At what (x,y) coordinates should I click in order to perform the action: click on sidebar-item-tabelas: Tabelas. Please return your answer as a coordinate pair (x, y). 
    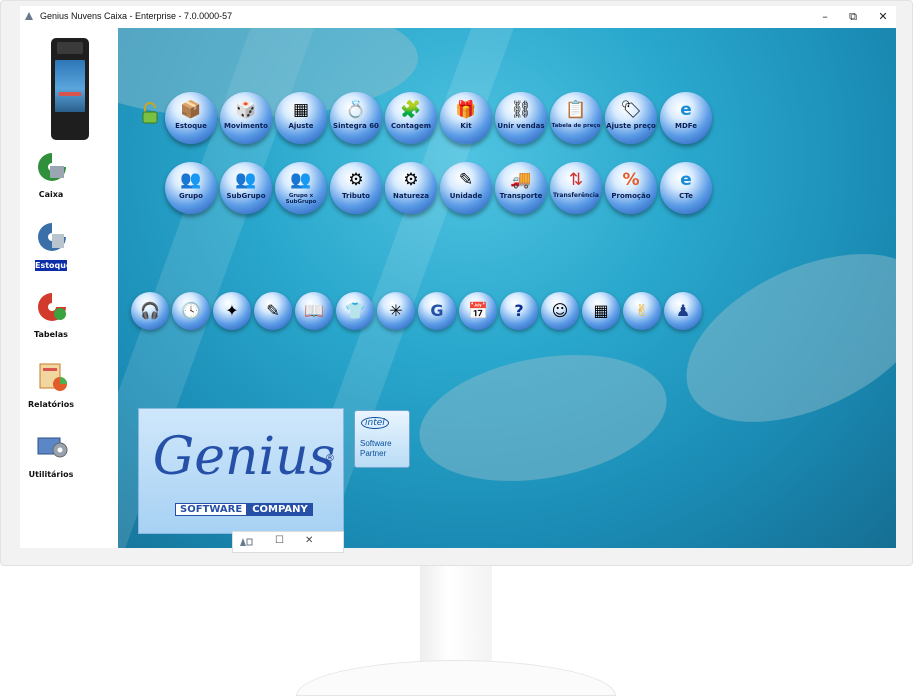
    Looking at the image, I should click on (69, 320).